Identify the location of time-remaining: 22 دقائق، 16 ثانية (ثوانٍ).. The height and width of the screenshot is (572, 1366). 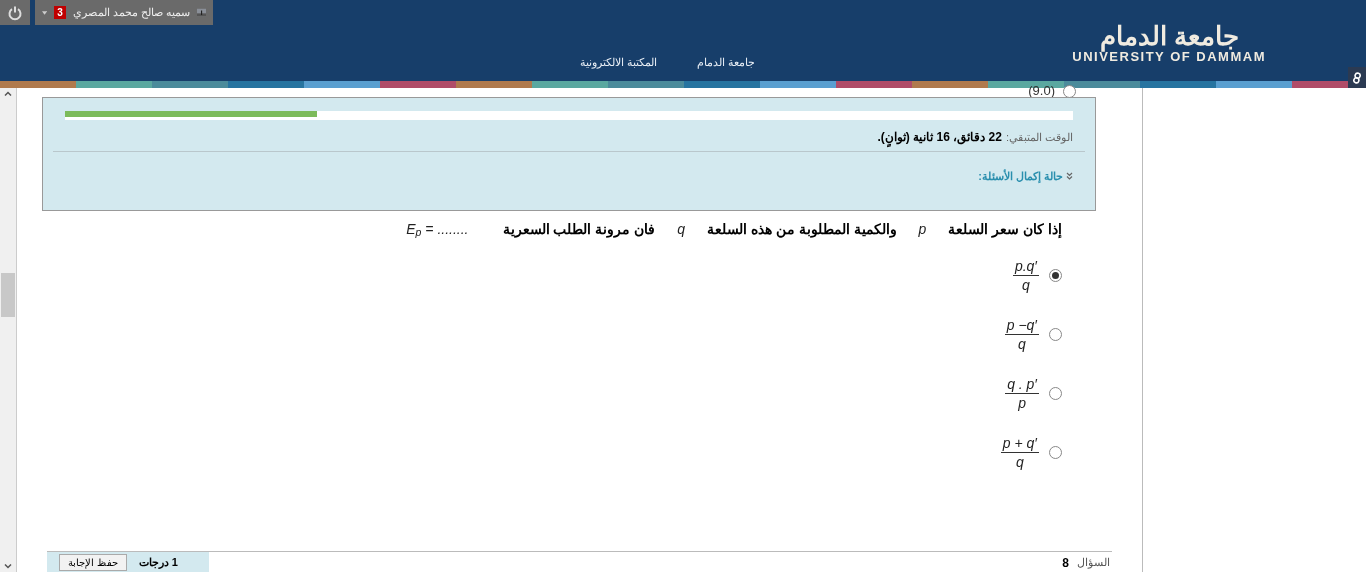
(939, 137).